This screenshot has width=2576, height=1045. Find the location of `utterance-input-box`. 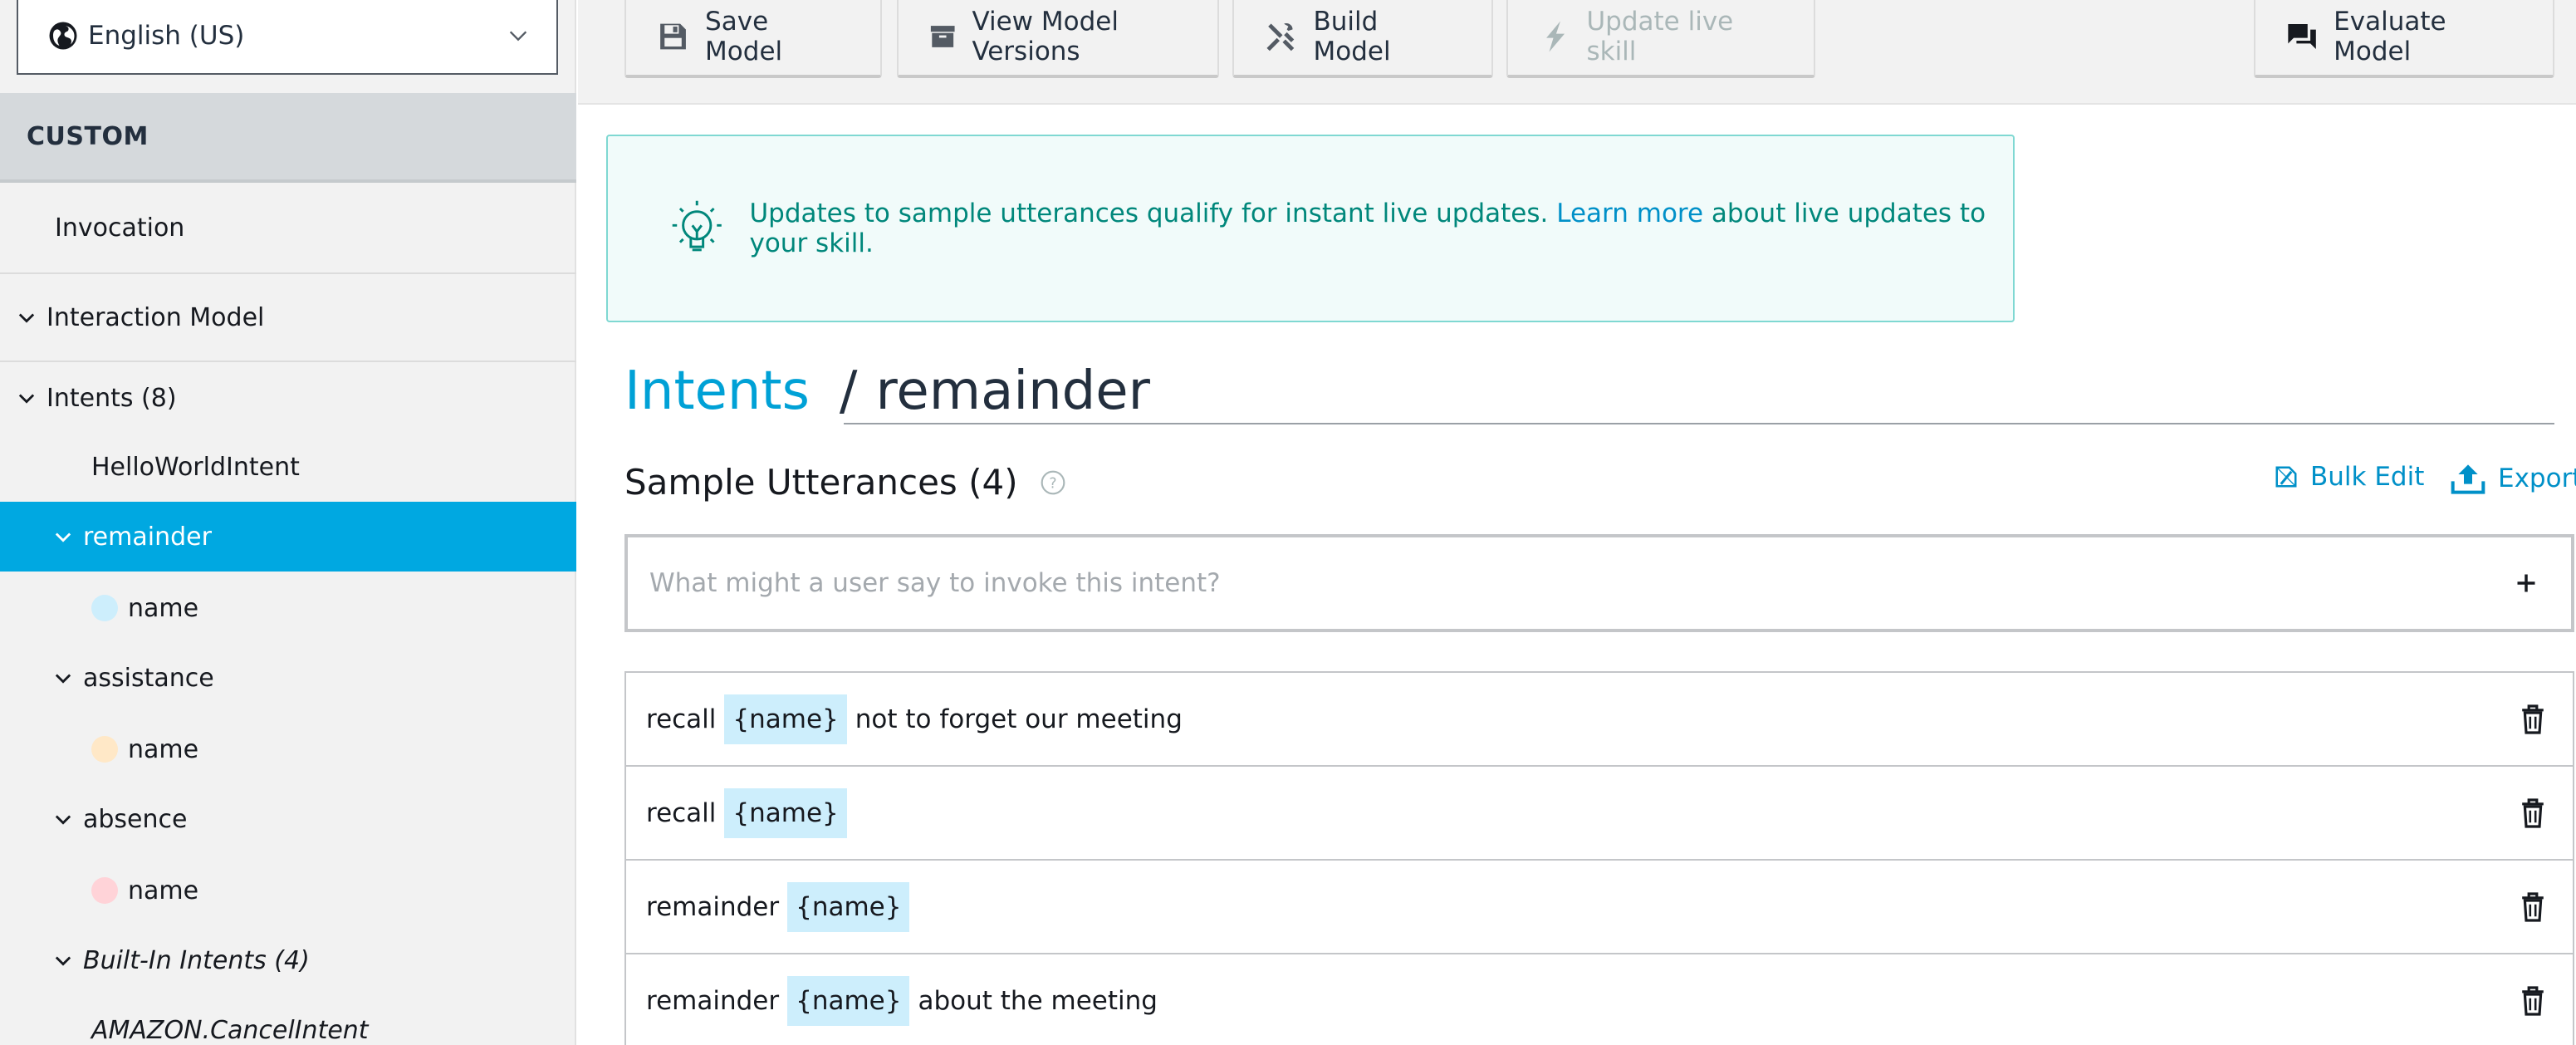

utterance-input-box is located at coordinates (1599, 583).